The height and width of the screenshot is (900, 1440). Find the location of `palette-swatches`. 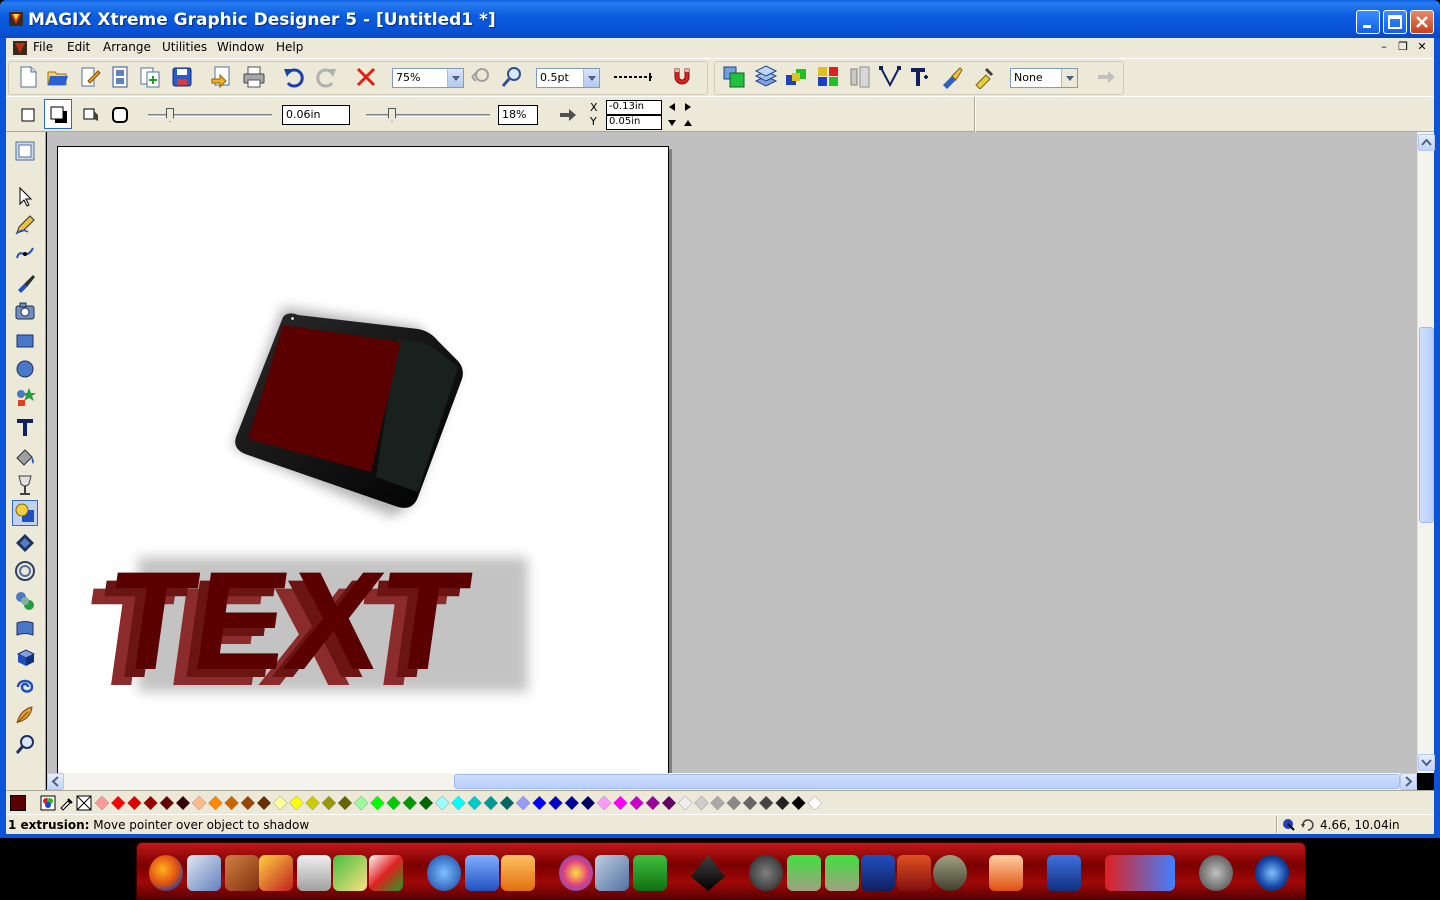

palette-swatches is located at coordinates (484, 803).